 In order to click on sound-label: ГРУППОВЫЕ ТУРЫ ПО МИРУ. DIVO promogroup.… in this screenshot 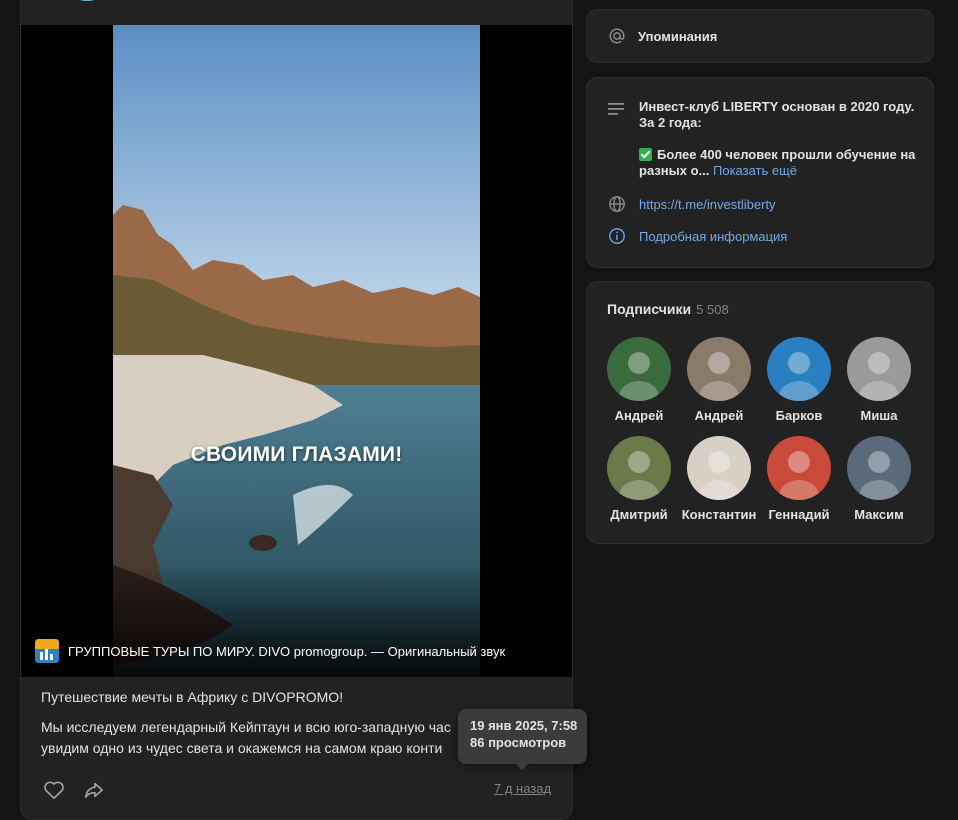, I will do `click(287, 651)`.